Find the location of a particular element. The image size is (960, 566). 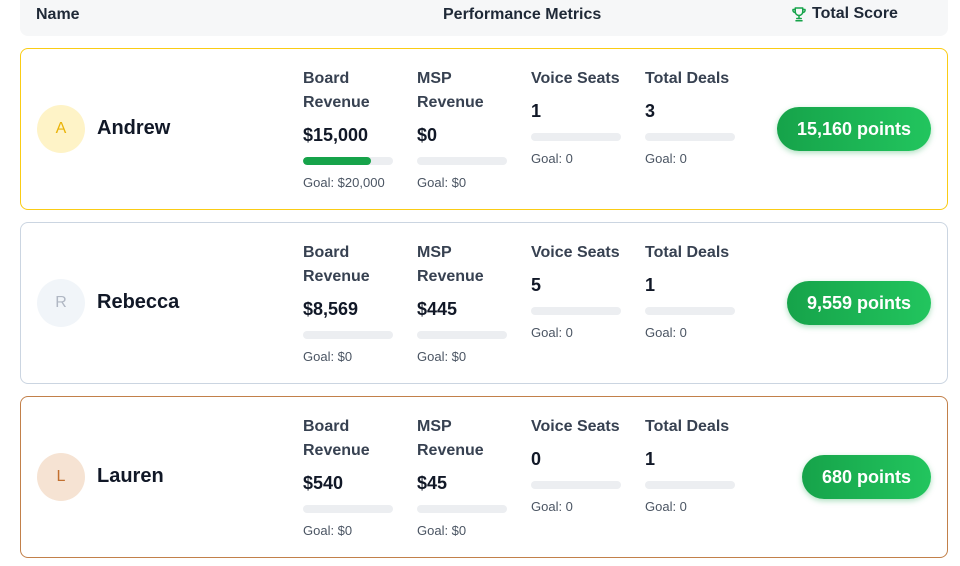

msp-revenue-metric: MSP Revenue $0 Goal: $0 is located at coordinates (462, 129).